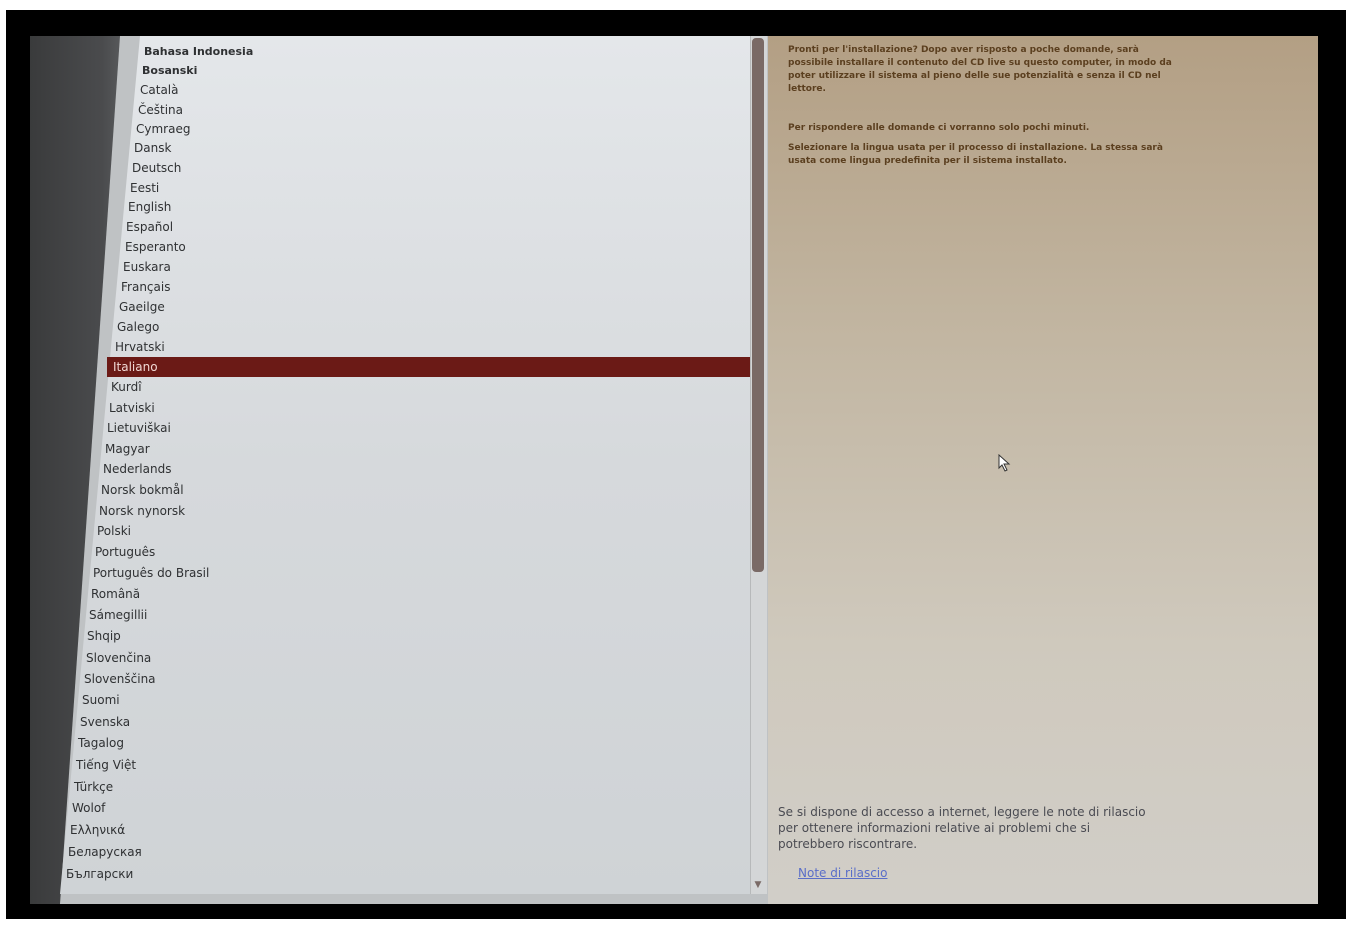 The width and height of the screenshot is (1352, 927). Describe the element at coordinates (1349, 463) in the screenshot. I see `photo-border-right` at that location.